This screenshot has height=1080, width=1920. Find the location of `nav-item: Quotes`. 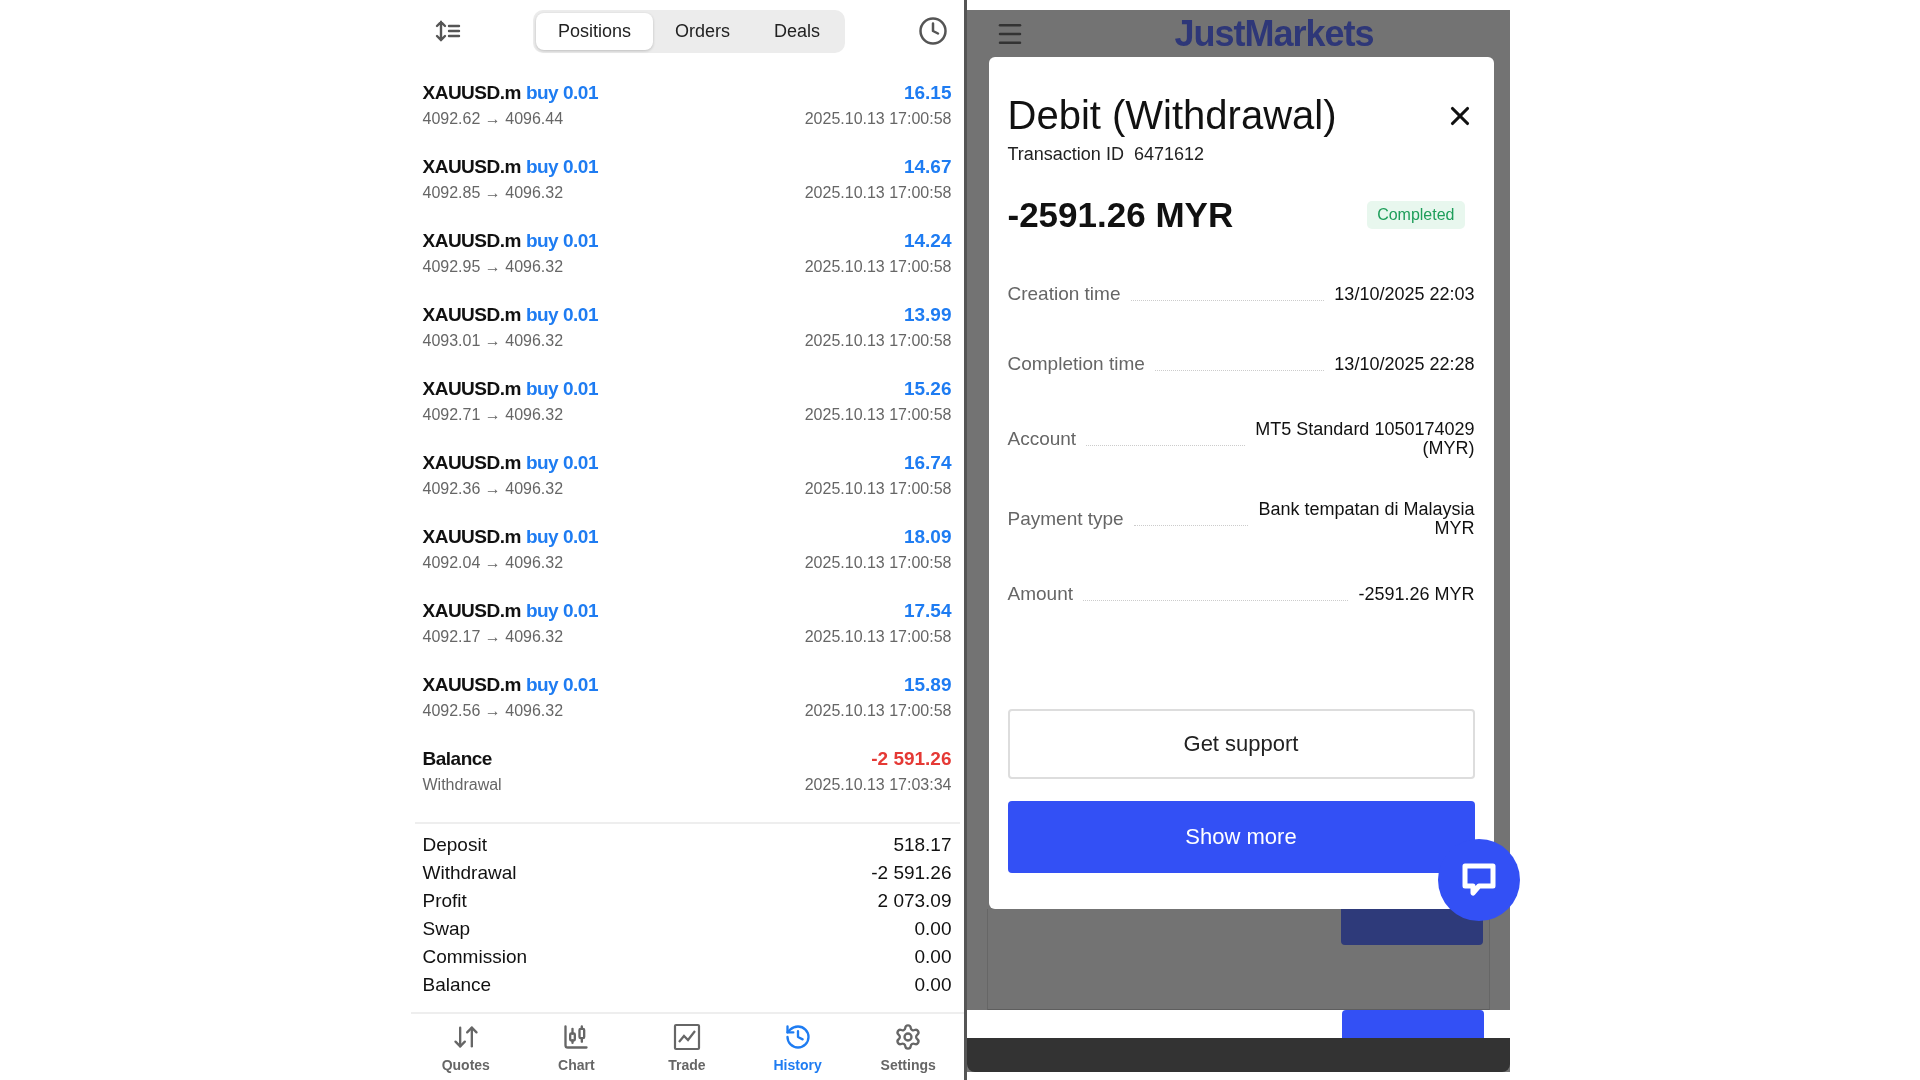

nav-item: Quotes is located at coordinates (465, 1048).